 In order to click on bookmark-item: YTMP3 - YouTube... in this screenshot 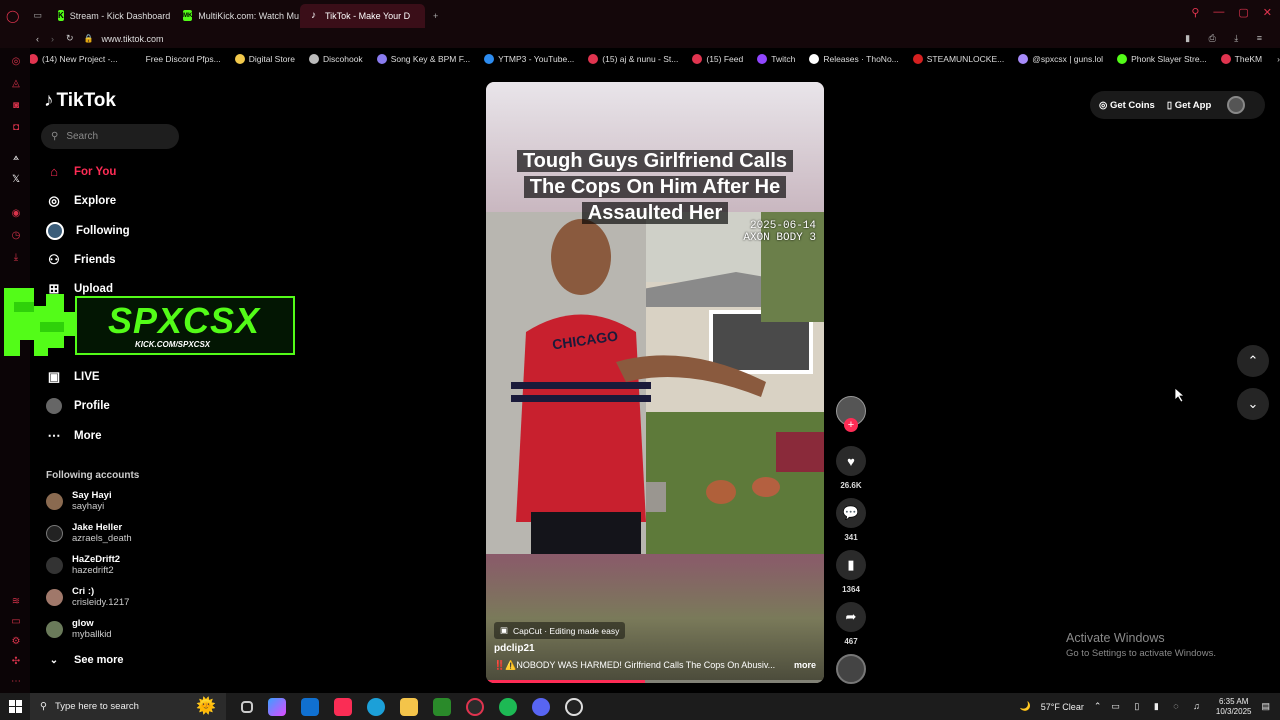, I will do `click(529, 59)`.